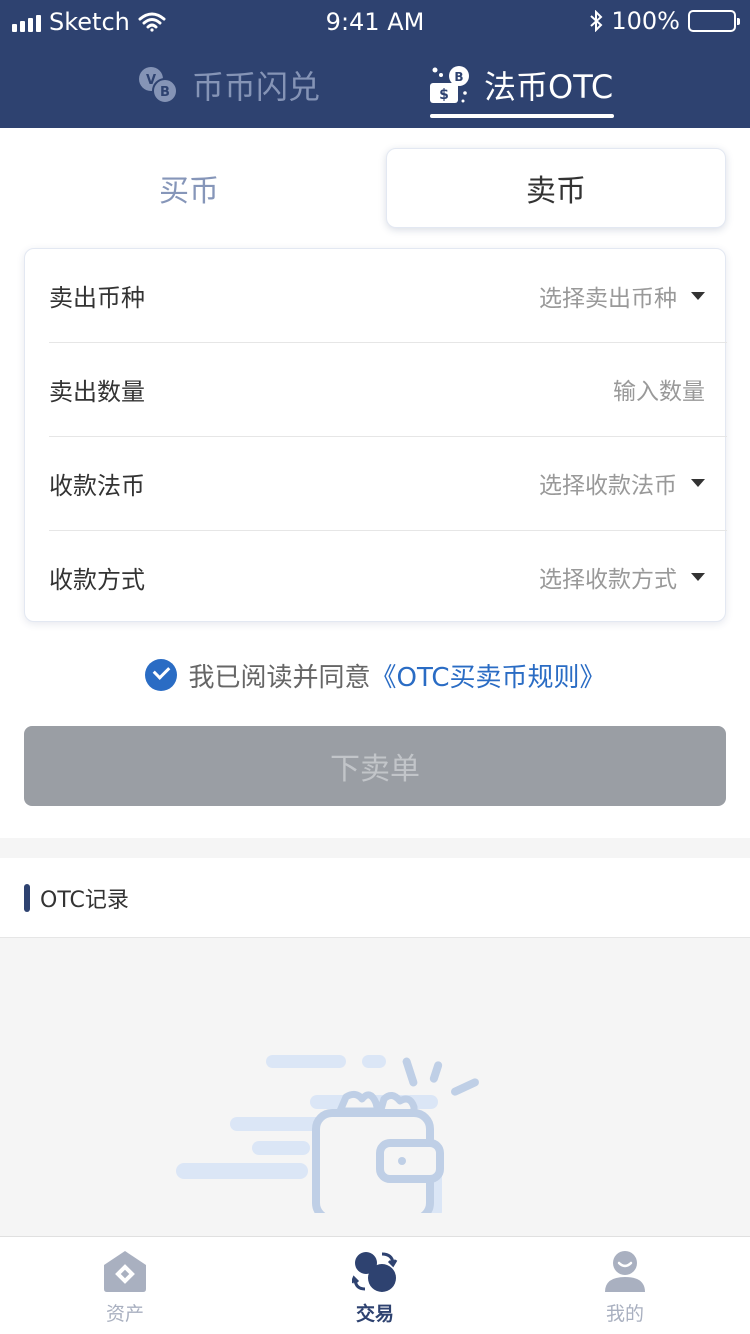  What do you see at coordinates (556, 188) in the screenshot?
I see `sell-tab: 卖币` at bounding box center [556, 188].